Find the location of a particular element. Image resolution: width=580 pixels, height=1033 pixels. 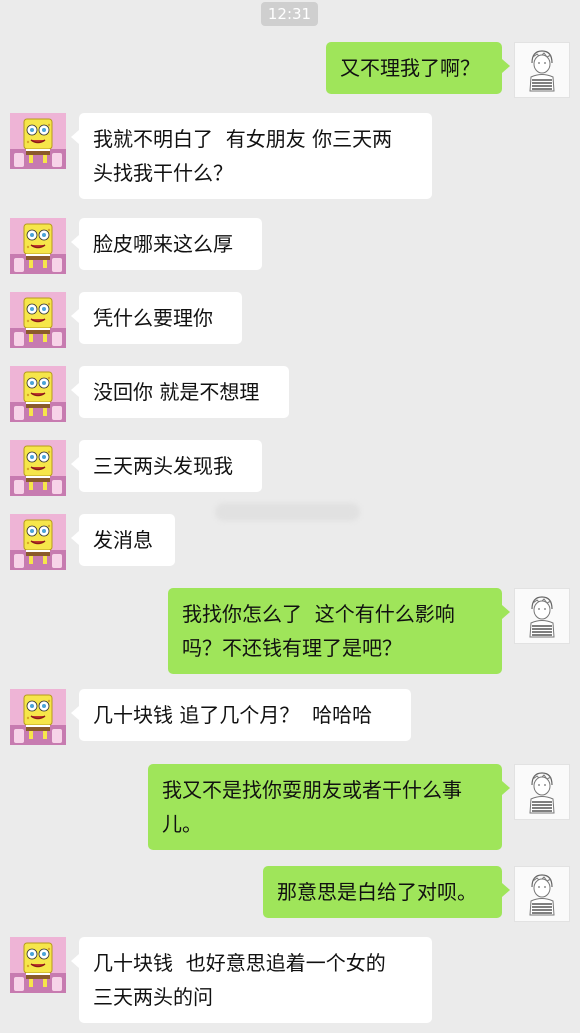

message-bubble: 我又不是找你耍朋友或者干什么事 儿。 is located at coordinates (329, 807).